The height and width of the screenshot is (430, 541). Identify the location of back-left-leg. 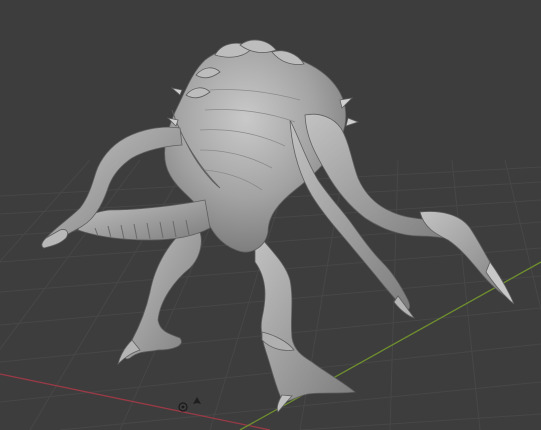
(163, 292).